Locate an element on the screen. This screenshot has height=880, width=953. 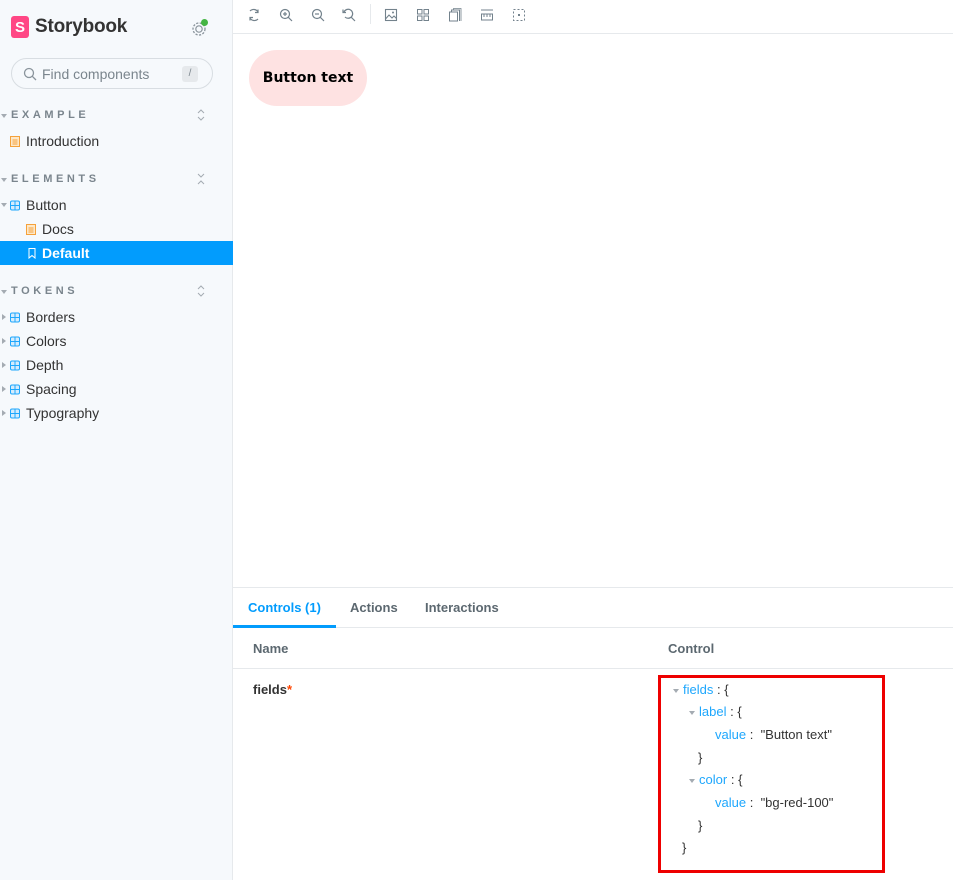
collapse-all-icon is located at coordinates (201, 179).